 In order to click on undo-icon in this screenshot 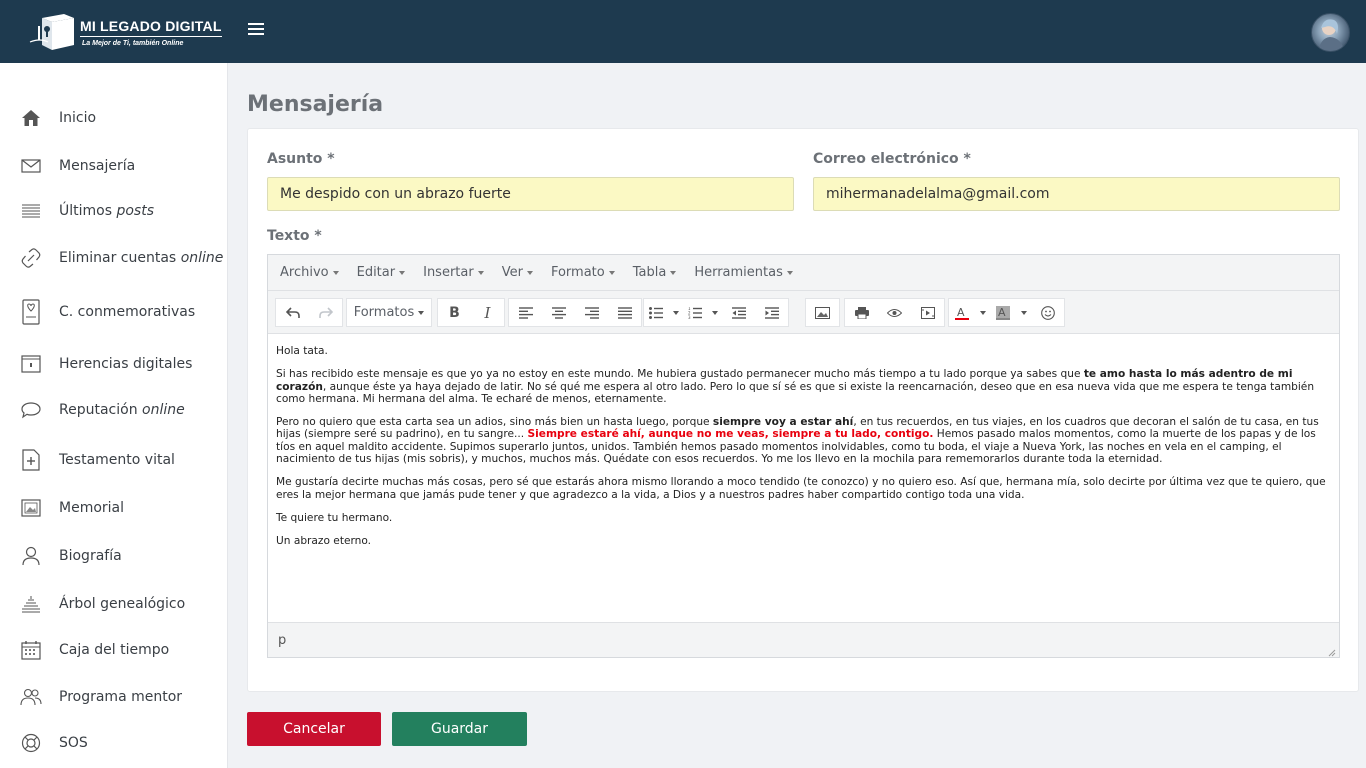, I will do `click(292, 312)`.